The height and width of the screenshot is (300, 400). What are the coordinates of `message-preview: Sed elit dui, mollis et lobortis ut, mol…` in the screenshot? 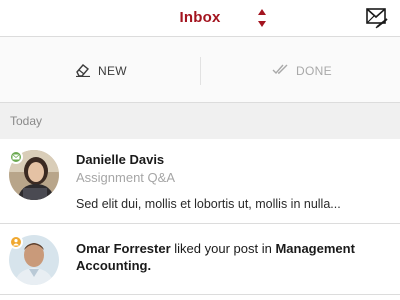 It's located at (208, 204).